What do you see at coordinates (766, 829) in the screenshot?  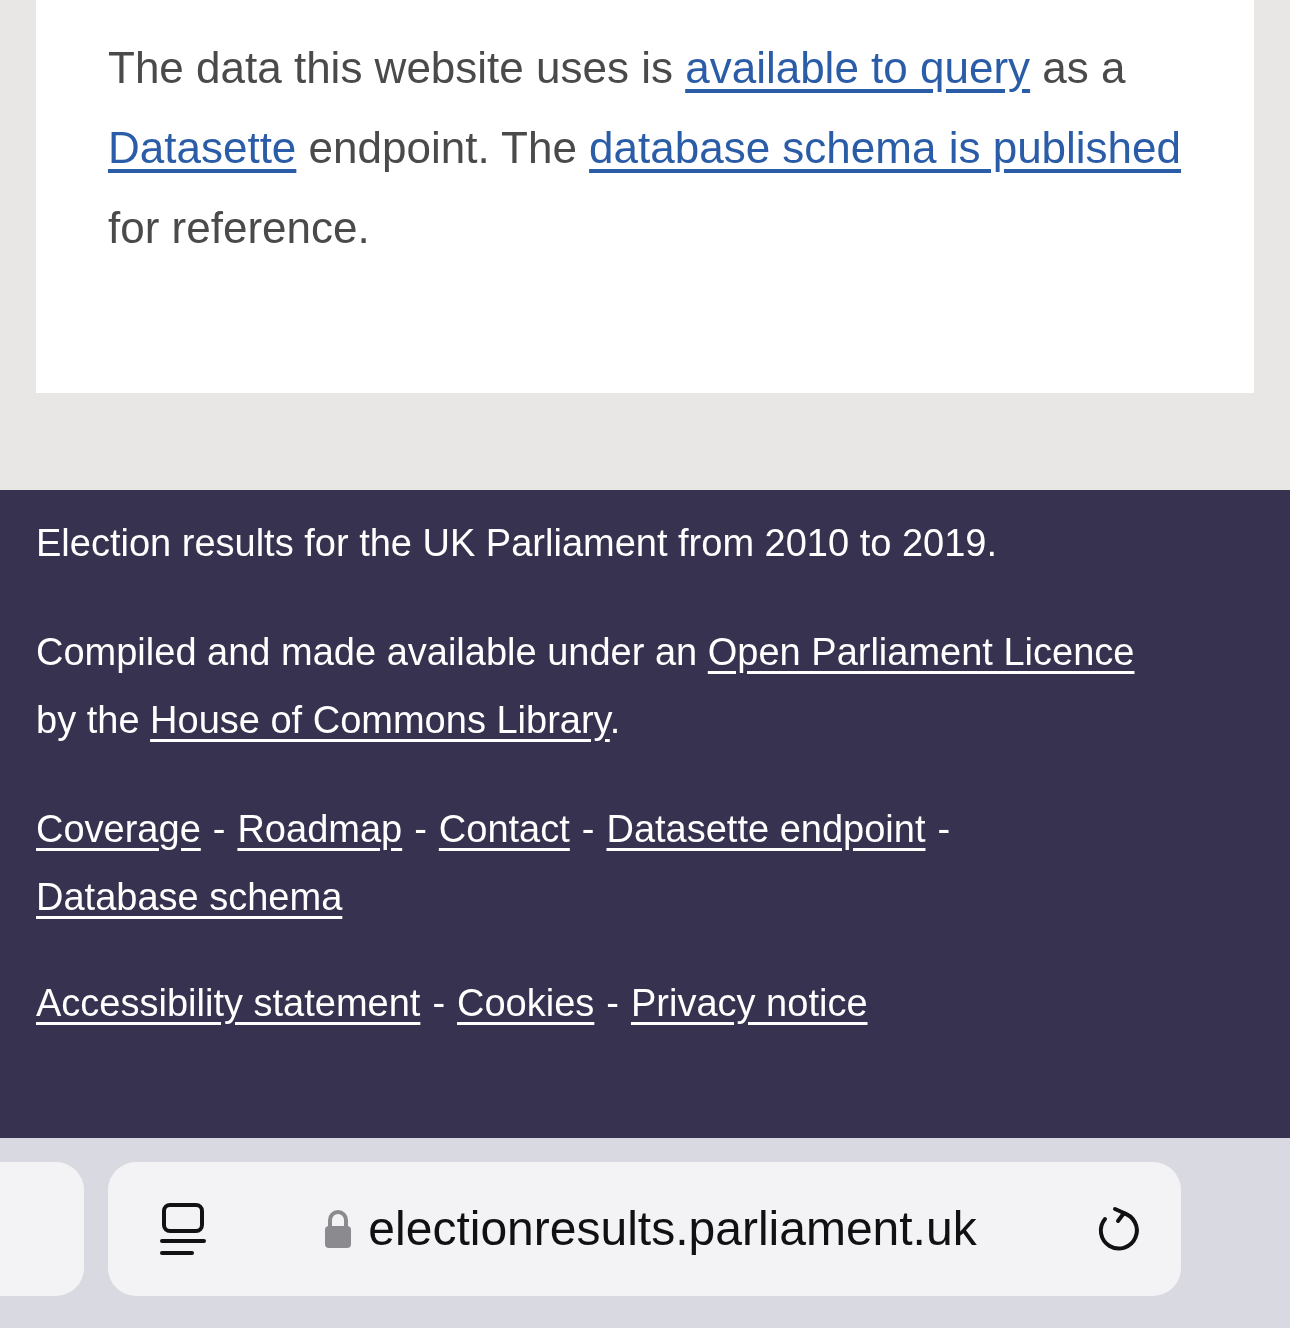 I see `footer-link: Datasette endpoint` at bounding box center [766, 829].